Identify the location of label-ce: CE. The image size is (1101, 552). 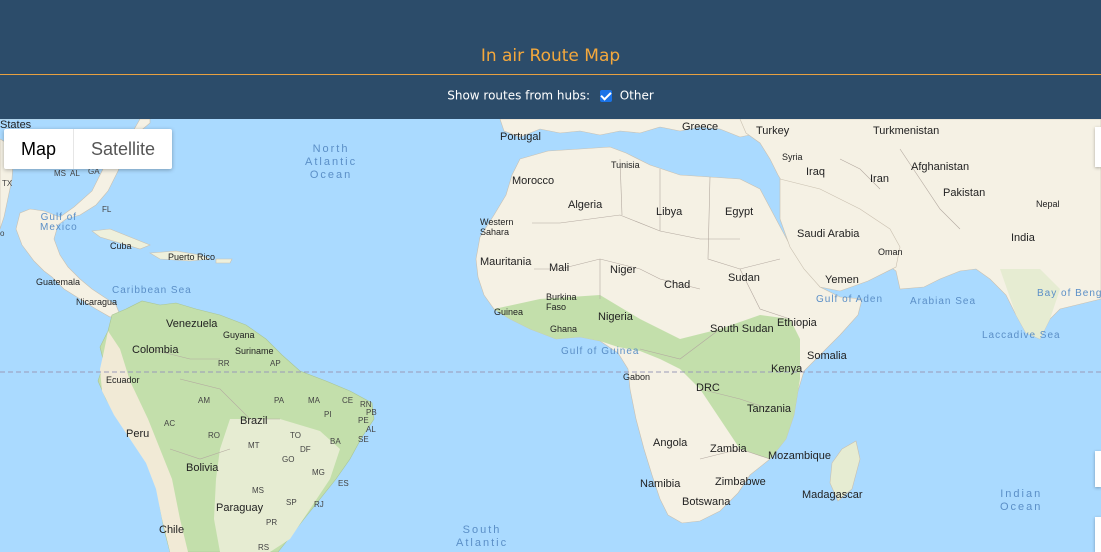
(348, 400).